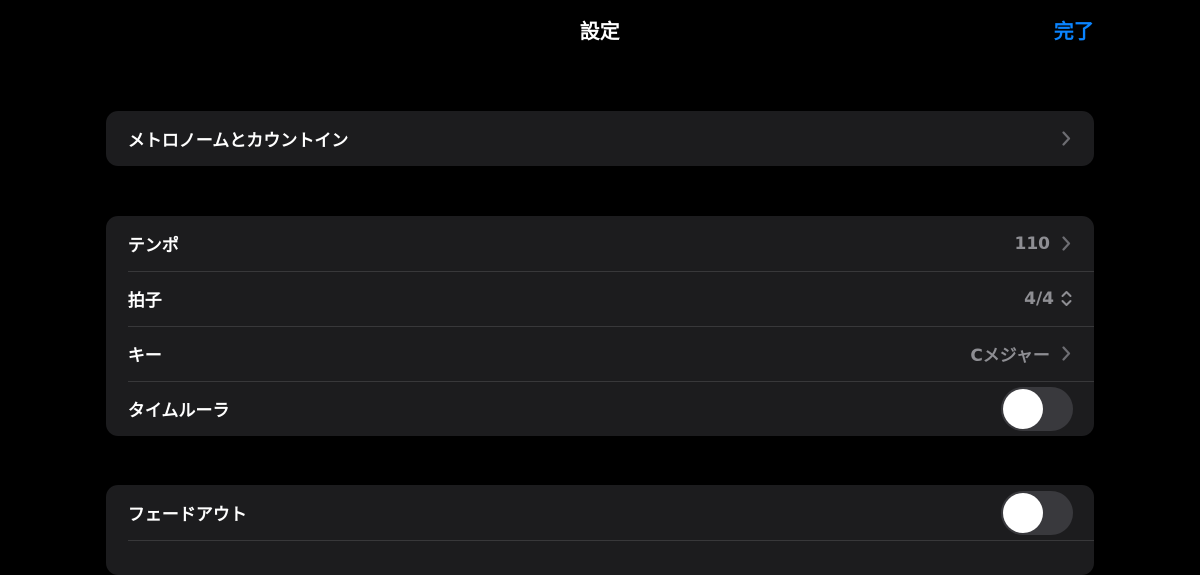  I want to click on fade-out-row: フェードアウト, so click(600, 512).